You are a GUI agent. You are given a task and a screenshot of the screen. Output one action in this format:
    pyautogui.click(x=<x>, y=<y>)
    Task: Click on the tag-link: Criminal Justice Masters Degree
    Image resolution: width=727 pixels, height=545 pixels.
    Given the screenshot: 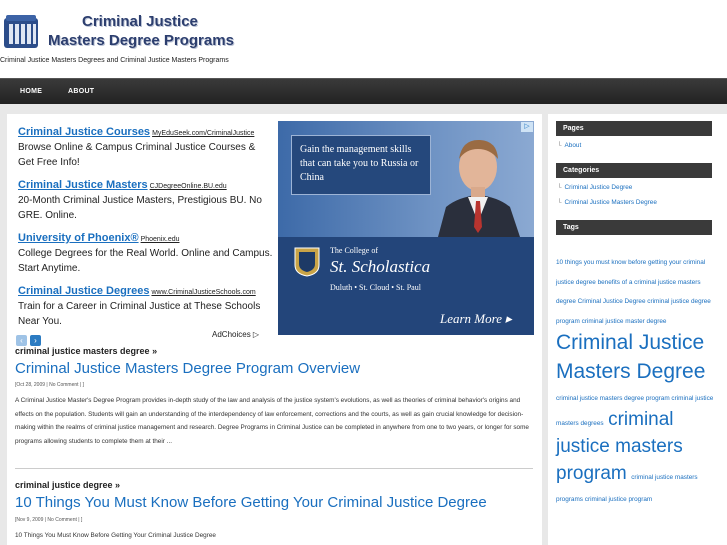 What is the action you would take?
    pyautogui.click(x=630, y=357)
    